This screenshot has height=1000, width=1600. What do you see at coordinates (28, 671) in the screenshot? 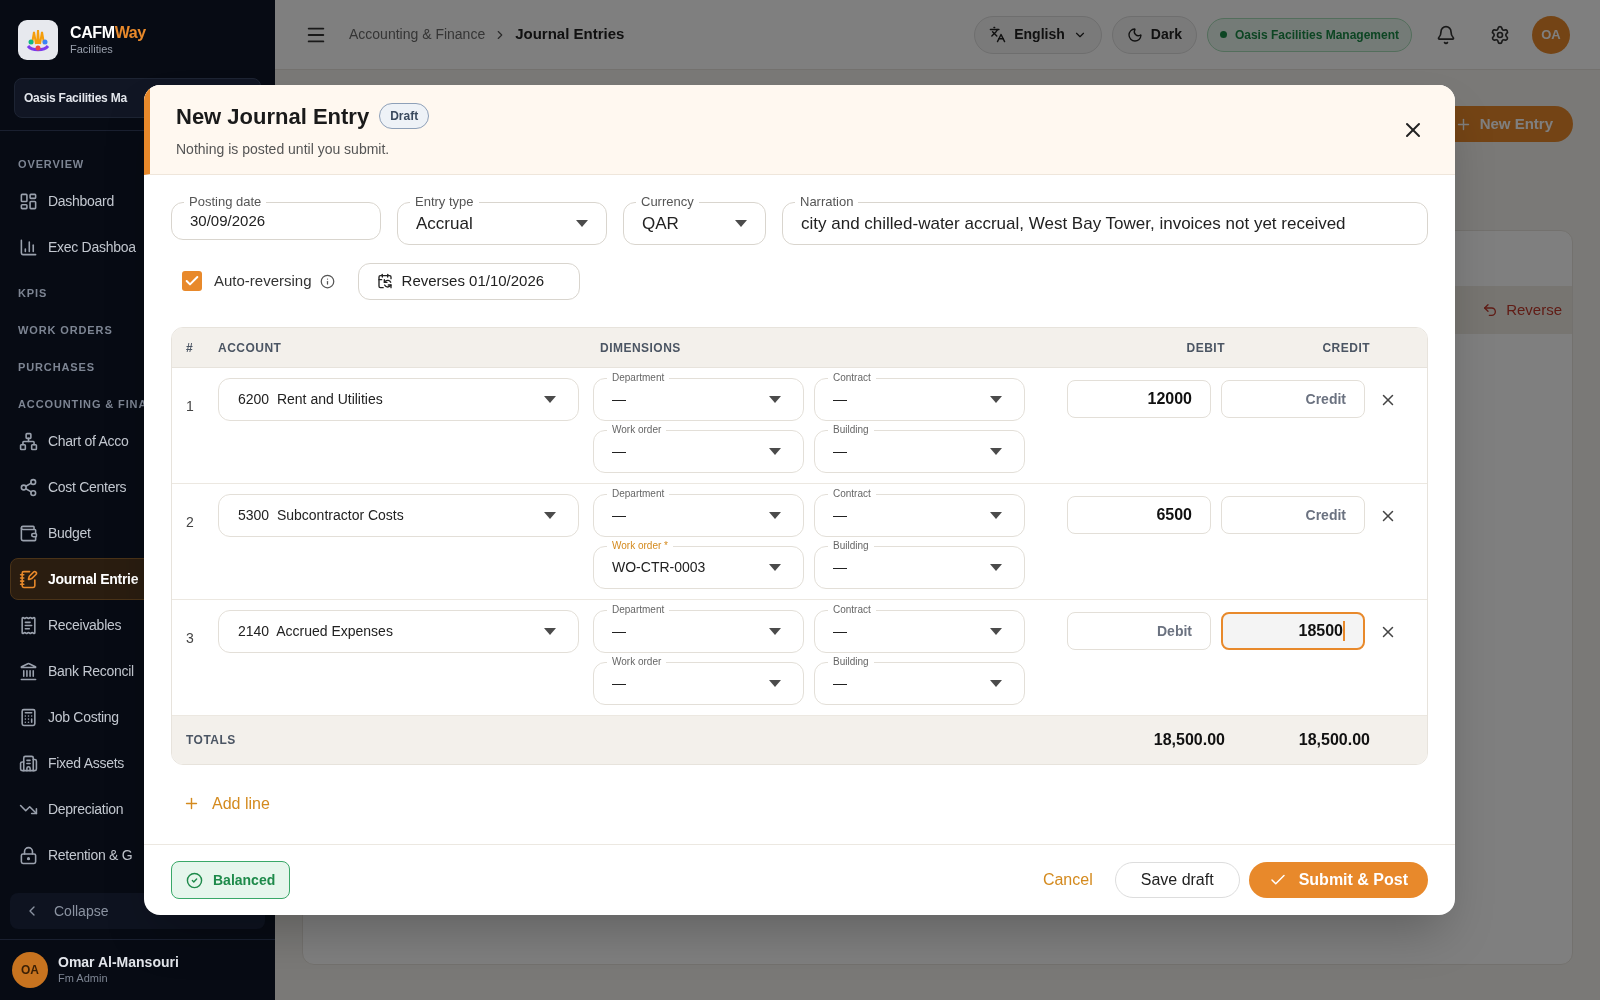
I see `bank-icon` at bounding box center [28, 671].